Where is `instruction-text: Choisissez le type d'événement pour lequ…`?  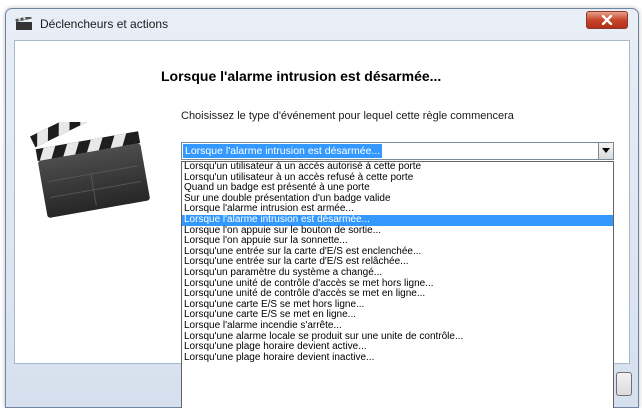 instruction-text: Choisissez le type d'événement pour lequ… is located at coordinates (347, 116).